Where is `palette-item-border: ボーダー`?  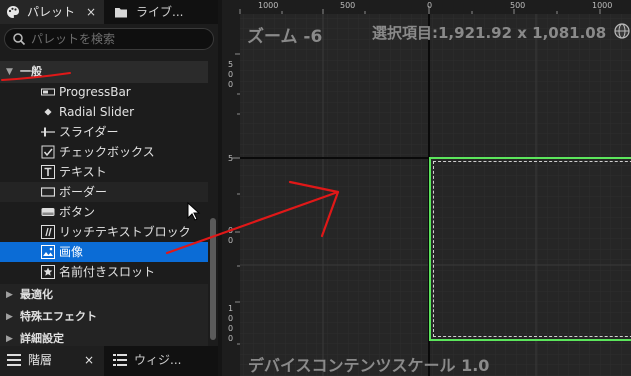 palette-item-border: ボーダー is located at coordinates (104, 192).